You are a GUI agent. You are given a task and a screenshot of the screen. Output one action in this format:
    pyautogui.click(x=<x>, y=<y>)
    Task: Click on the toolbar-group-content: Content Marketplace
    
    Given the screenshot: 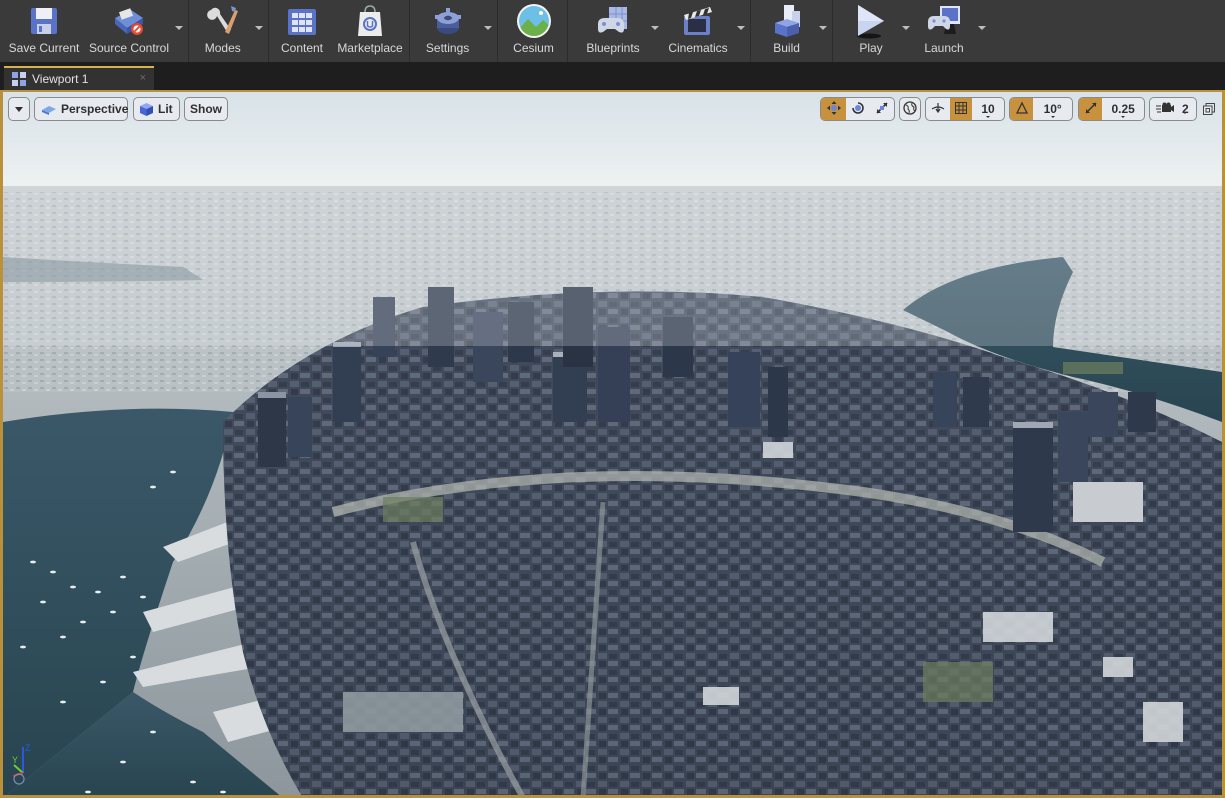 What is the action you would take?
    pyautogui.click(x=339, y=31)
    